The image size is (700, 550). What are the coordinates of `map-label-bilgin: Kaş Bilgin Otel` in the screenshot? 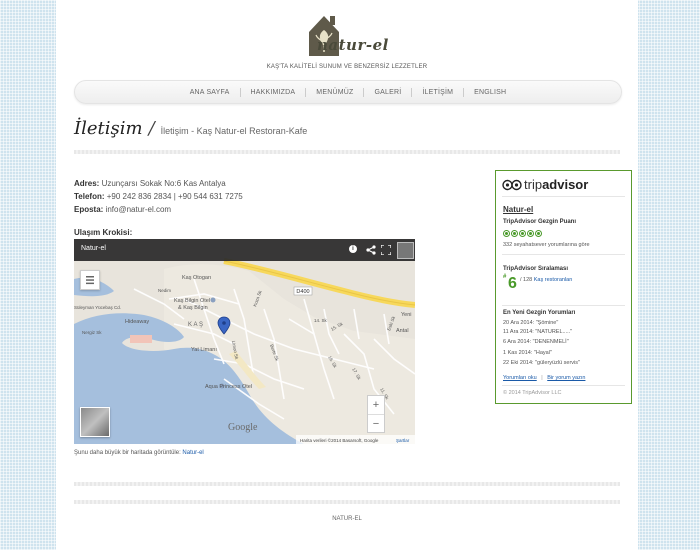 It's located at (192, 301).